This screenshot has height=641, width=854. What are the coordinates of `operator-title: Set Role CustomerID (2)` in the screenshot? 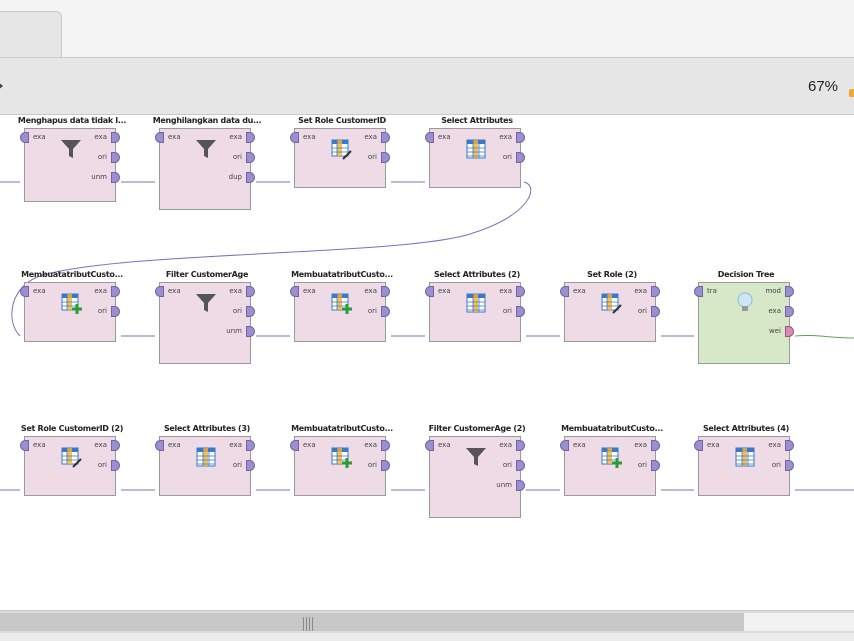 It's located at (72, 428).